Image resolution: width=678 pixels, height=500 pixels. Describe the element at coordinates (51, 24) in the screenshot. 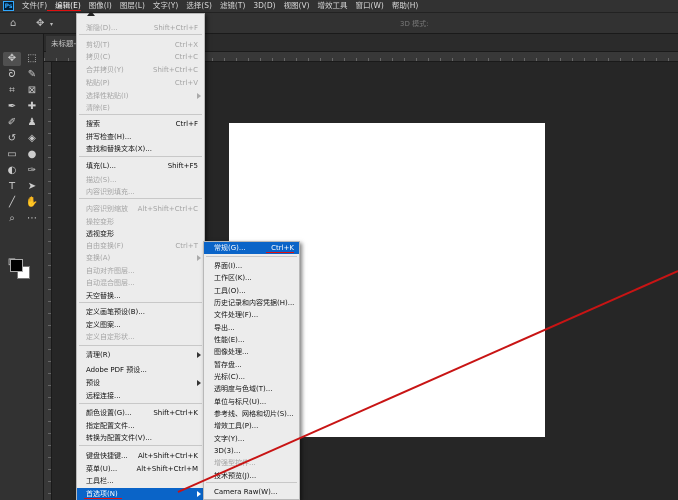

I see `chevron-down-icon: ▾` at that location.